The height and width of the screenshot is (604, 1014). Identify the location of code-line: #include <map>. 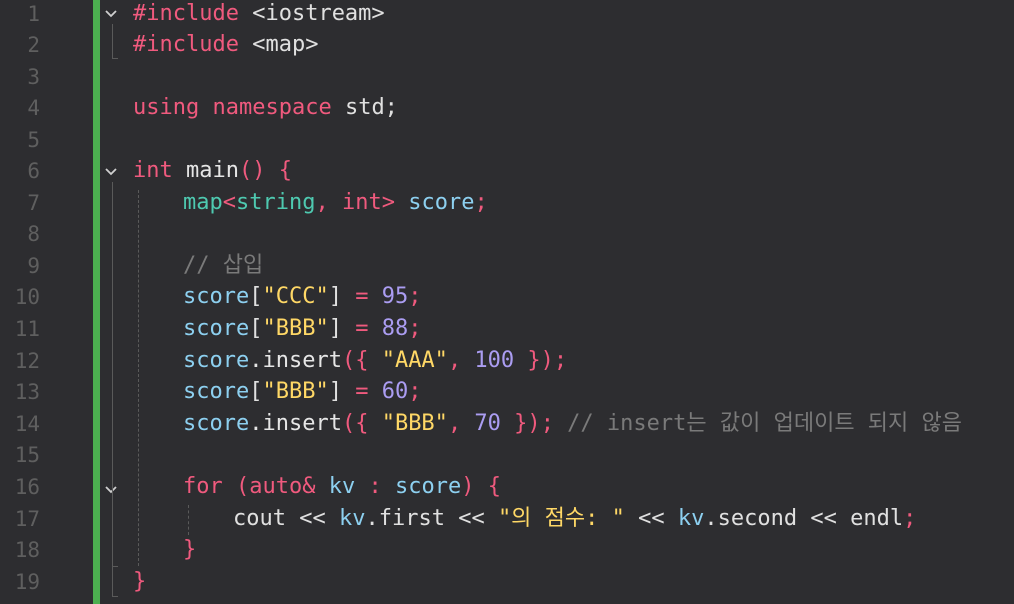
(225, 45).